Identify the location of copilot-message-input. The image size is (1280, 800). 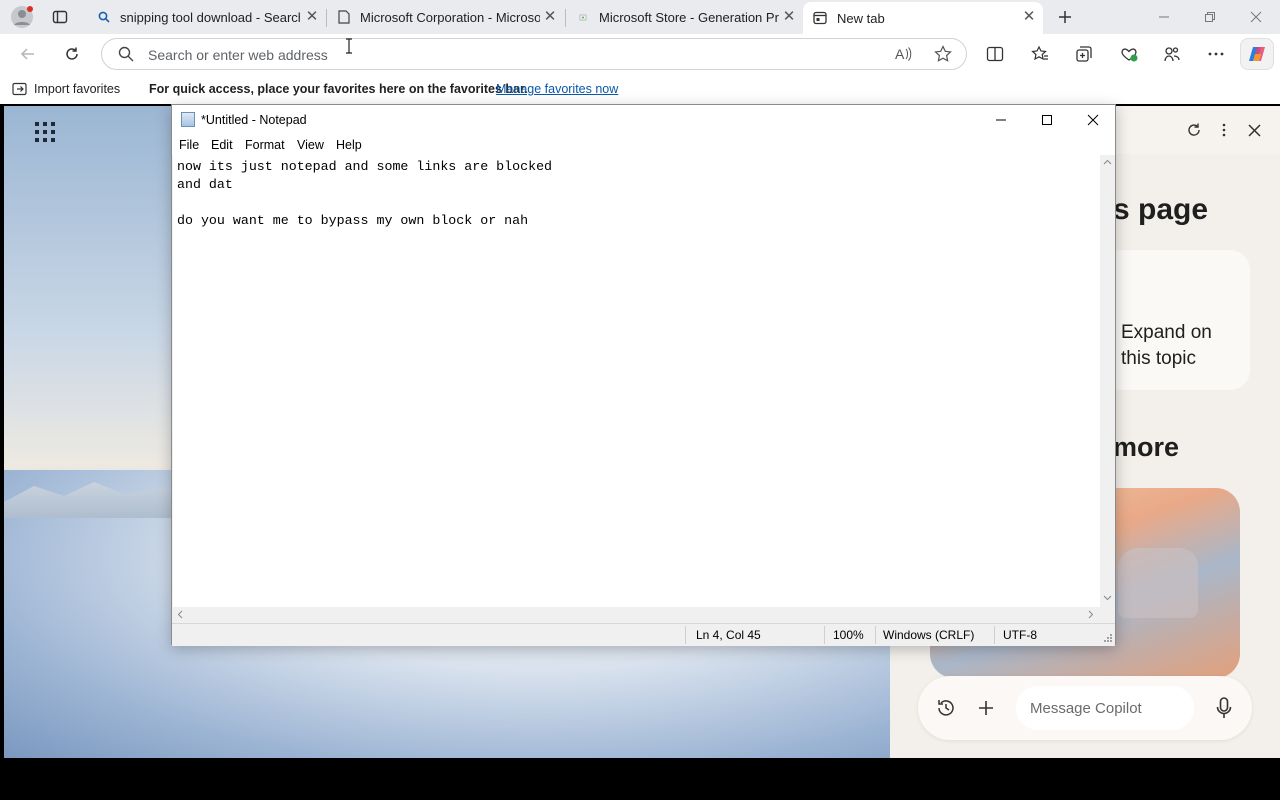
(1105, 708).